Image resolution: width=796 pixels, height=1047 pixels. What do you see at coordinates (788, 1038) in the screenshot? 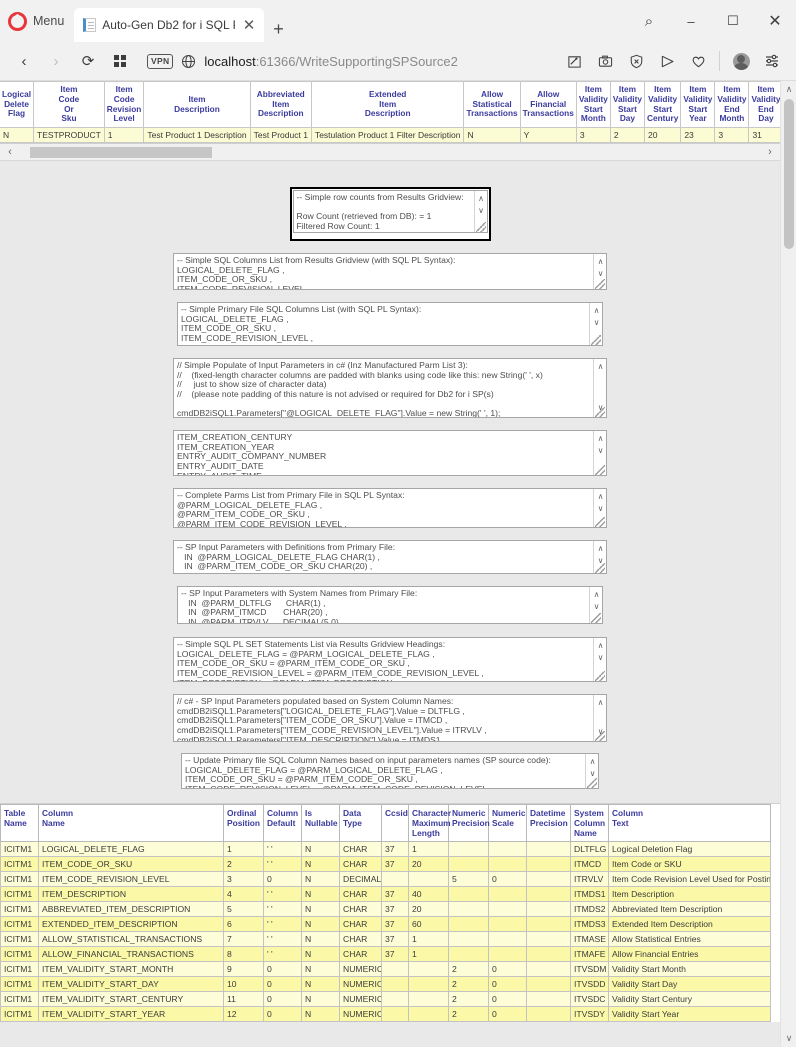
I see `scroll-down-icon: ∨` at bounding box center [788, 1038].